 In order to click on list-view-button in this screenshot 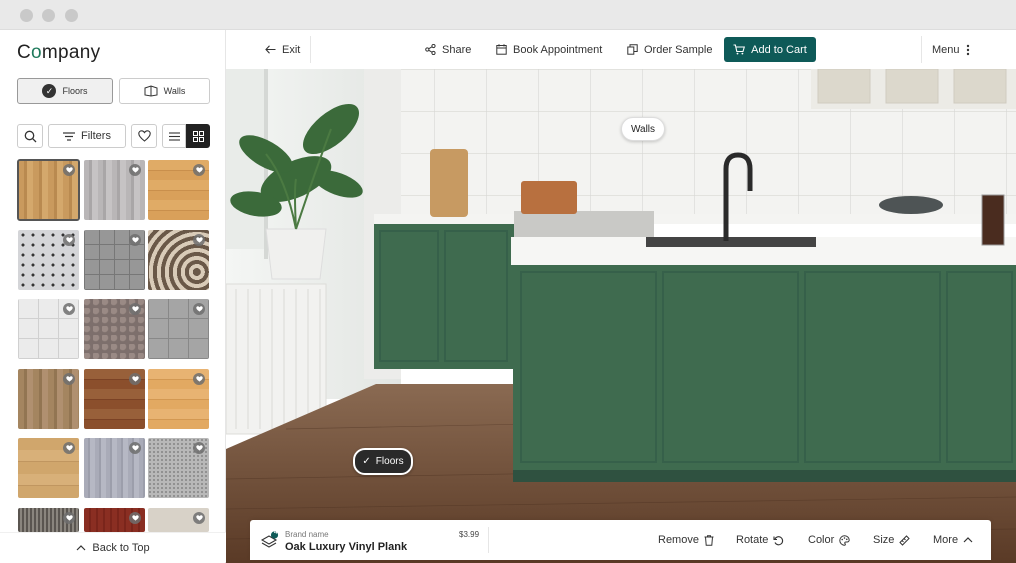, I will do `click(174, 136)`.